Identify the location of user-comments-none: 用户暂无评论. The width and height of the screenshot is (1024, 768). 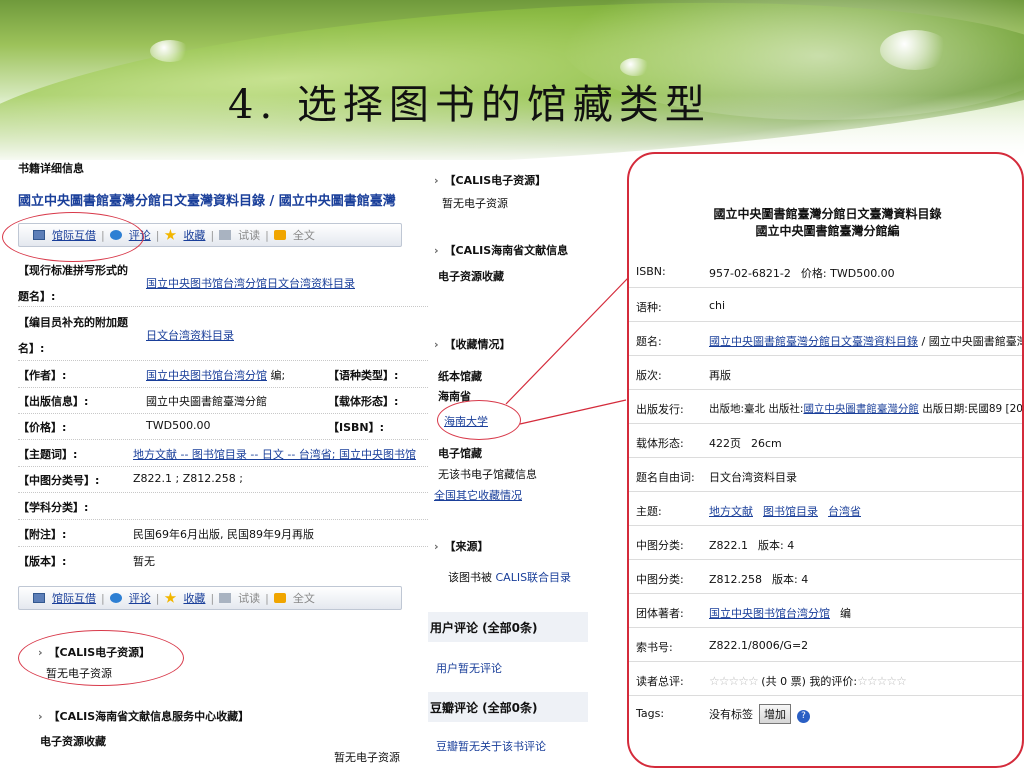
(469, 668).